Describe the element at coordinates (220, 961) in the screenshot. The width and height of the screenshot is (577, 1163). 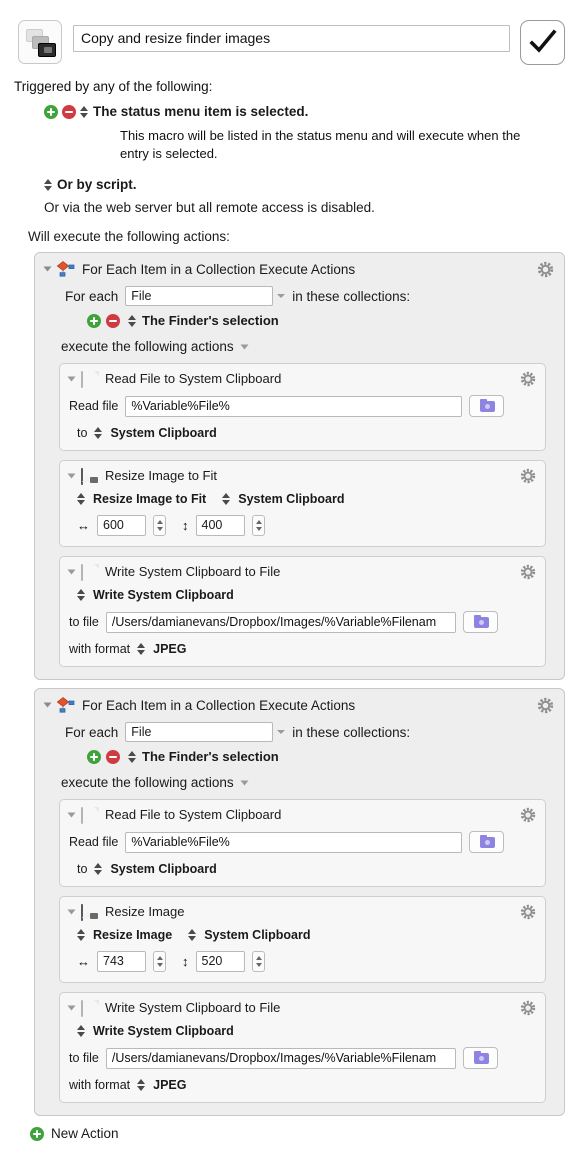
I see `height-input: 520` at that location.